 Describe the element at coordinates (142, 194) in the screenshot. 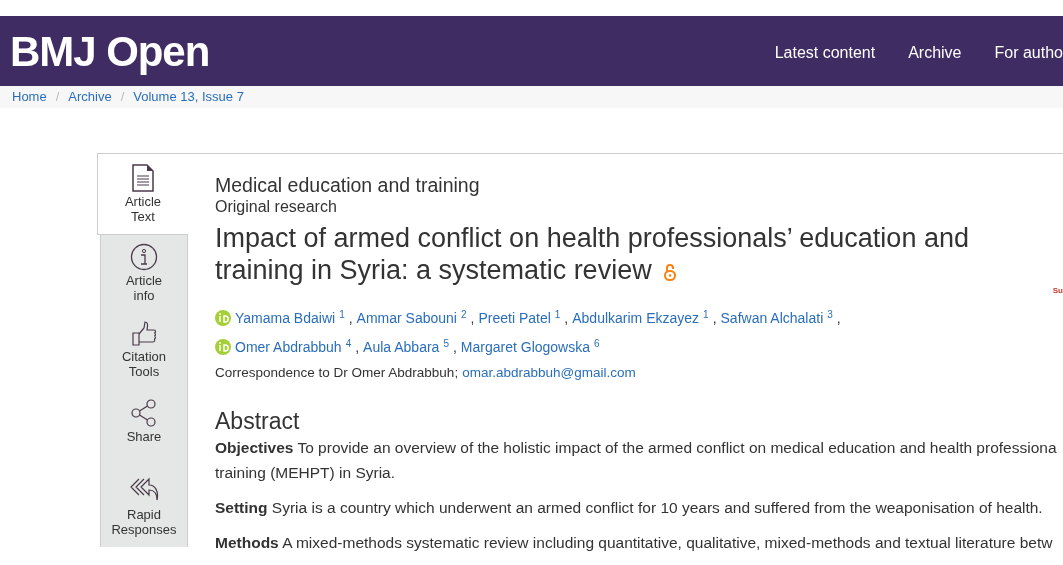

I see `sidebar-tab: Article Text` at that location.